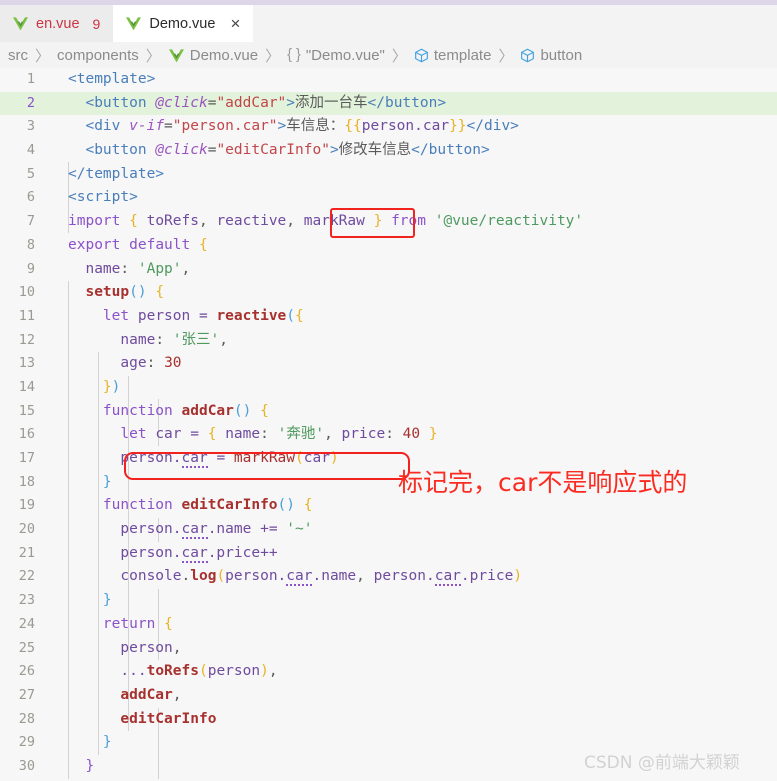 This screenshot has width=777, height=781. What do you see at coordinates (388, 364) in the screenshot?
I see `code-line: 13 age: 30` at bounding box center [388, 364].